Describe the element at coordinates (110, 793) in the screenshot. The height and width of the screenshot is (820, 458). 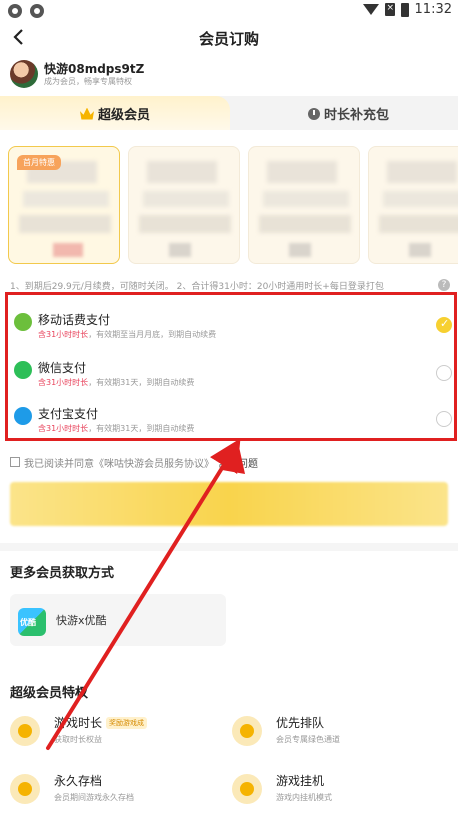
I see `feature-cloud-save: 永久存档 会员期间游戏永久存档` at that location.